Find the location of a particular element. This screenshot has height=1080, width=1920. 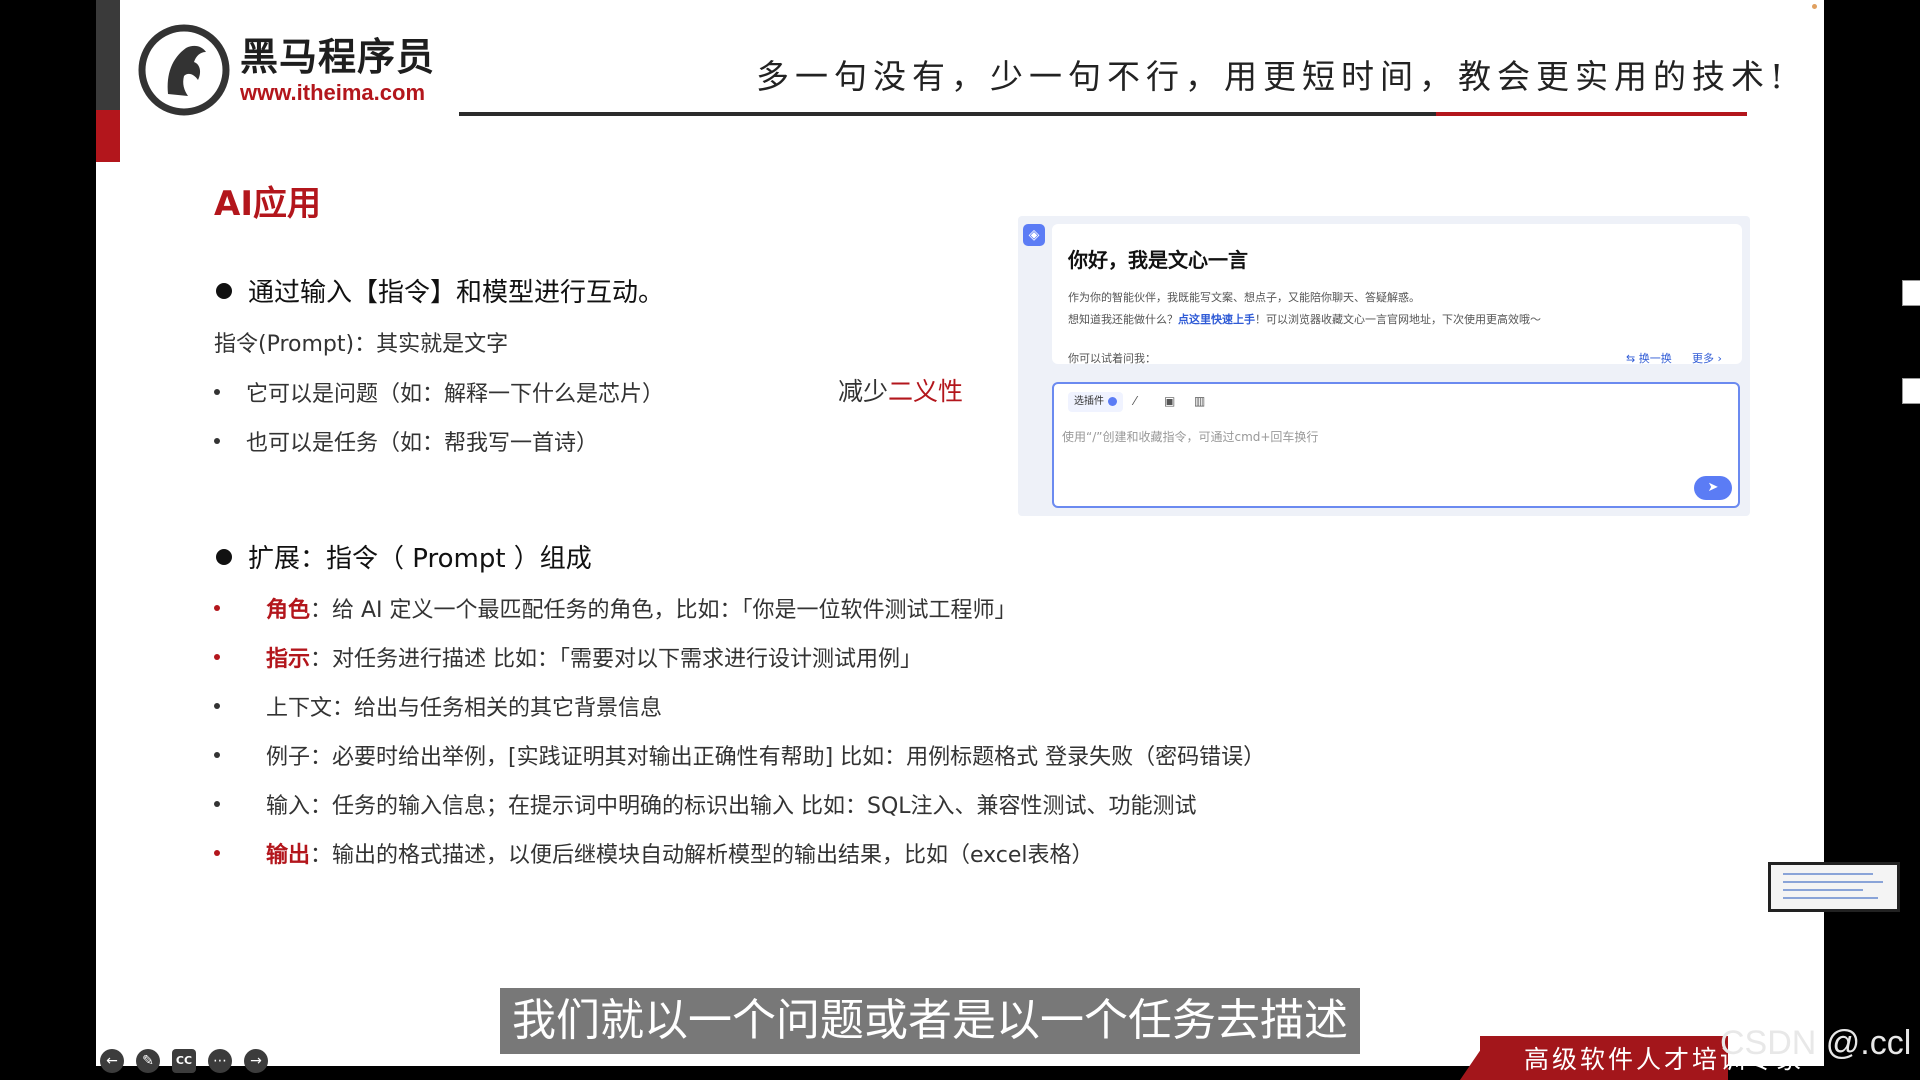

more-options-button: ⋯ is located at coordinates (220, 1061).